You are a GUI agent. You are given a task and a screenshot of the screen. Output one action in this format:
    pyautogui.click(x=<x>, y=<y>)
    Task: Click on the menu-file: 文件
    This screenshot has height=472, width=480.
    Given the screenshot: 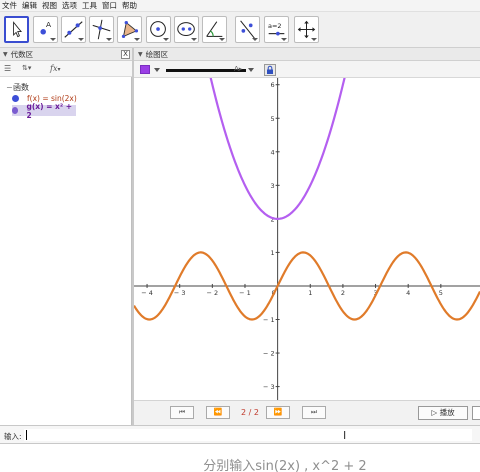 What is the action you would take?
    pyautogui.click(x=9, y=5)
    